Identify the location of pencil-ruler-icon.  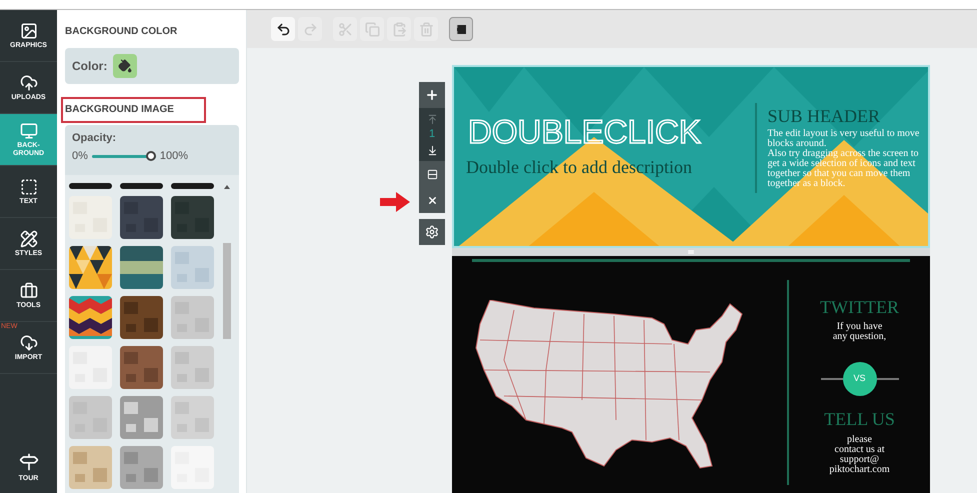
(29, 239).